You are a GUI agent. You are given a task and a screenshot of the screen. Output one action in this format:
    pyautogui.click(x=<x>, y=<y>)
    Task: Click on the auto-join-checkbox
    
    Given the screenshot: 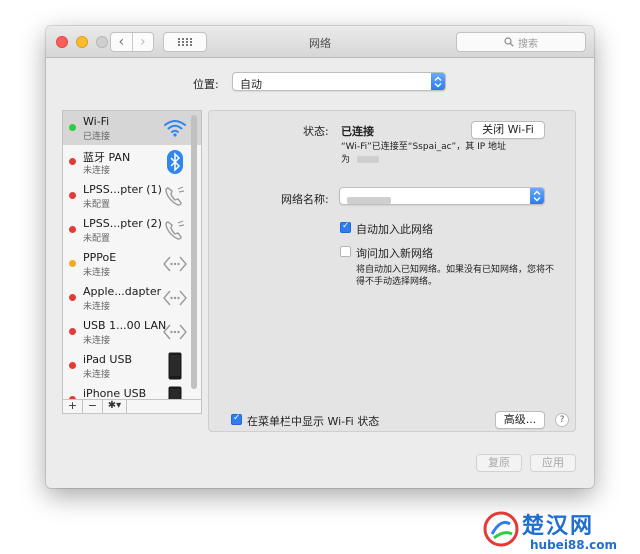 What is the action you would take?
    pyautogui.click(x=345, y=227)
    